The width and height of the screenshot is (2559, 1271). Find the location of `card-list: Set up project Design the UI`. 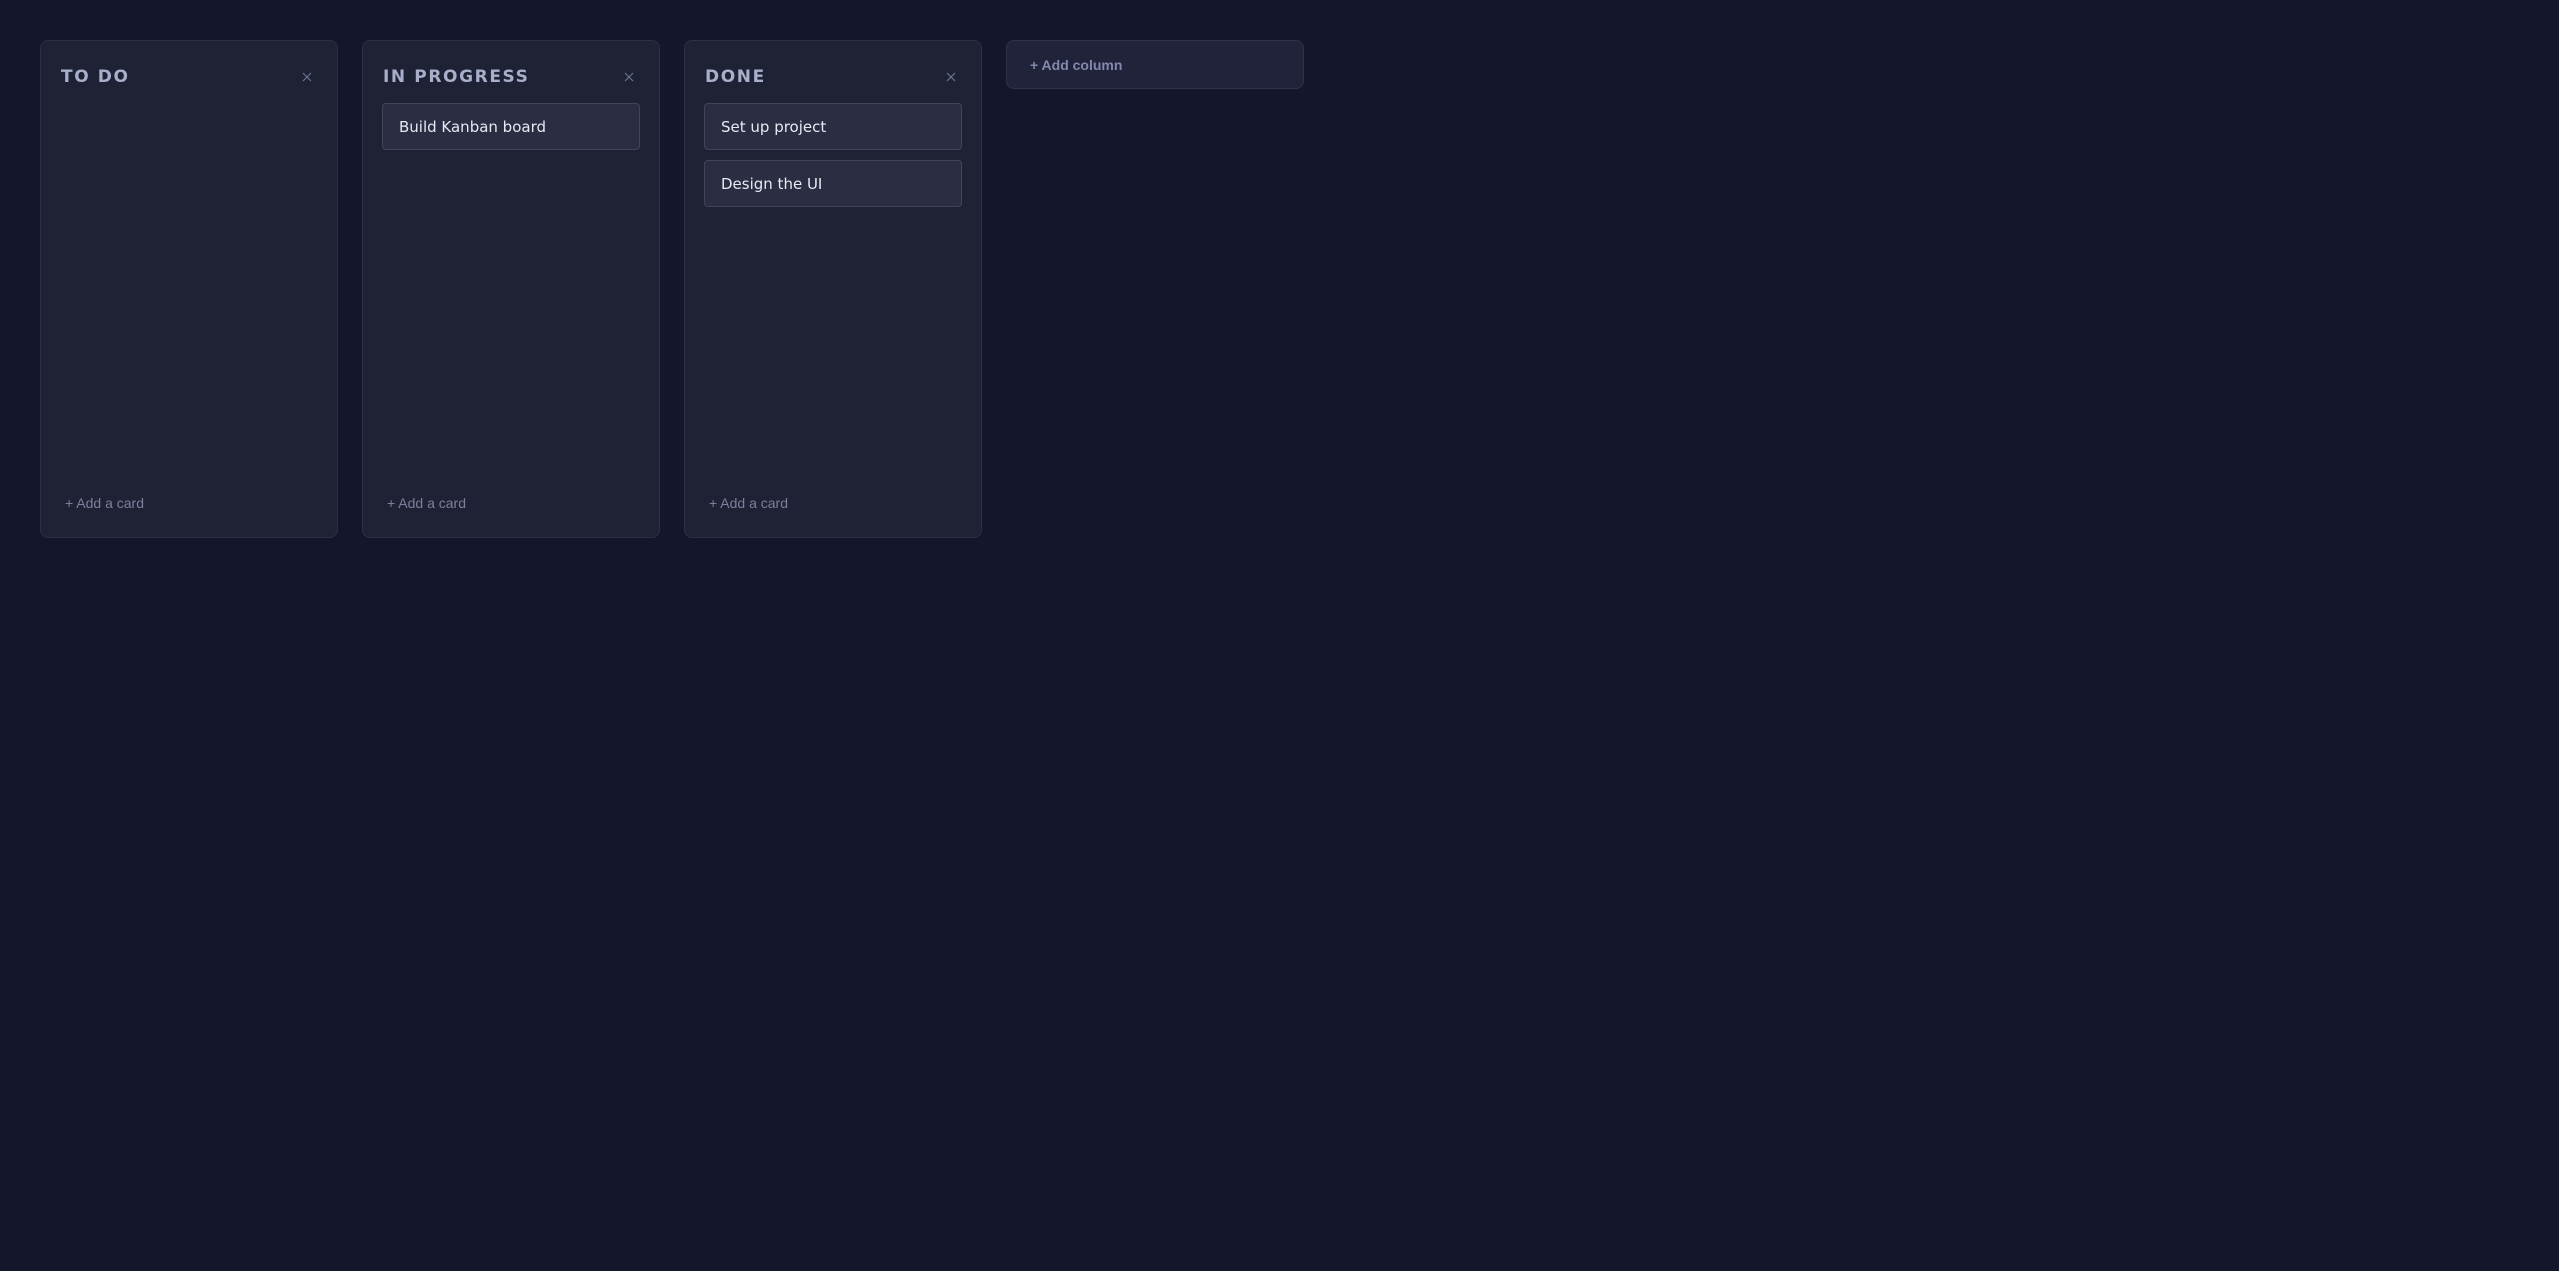

card-list: Set up project Design the UI is located at coordinates (833, 155).